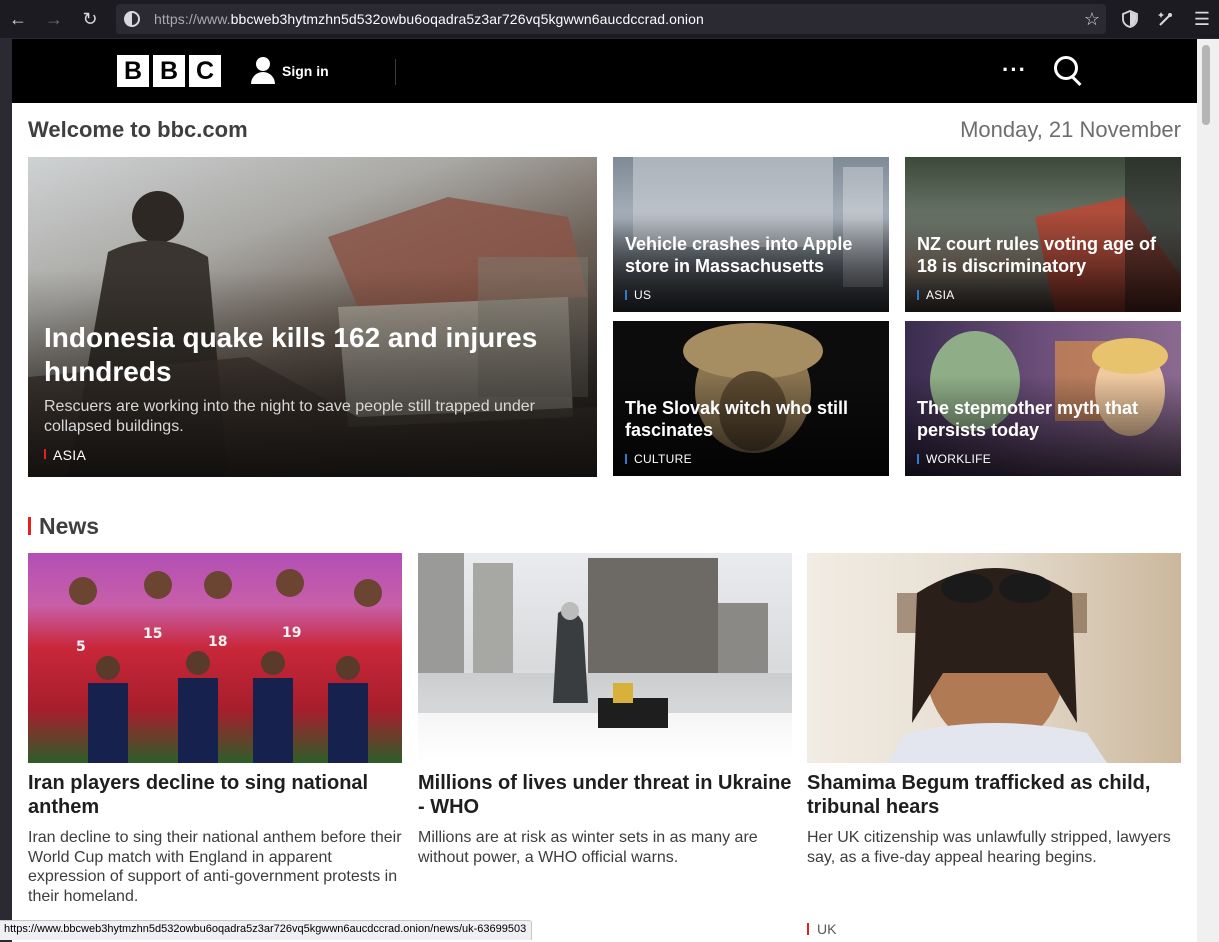 This screenshot has height=942, width=1219. Describe the element at coordinates (217, 642) in the screenshot. I see `shirt-number: 18` at that location.